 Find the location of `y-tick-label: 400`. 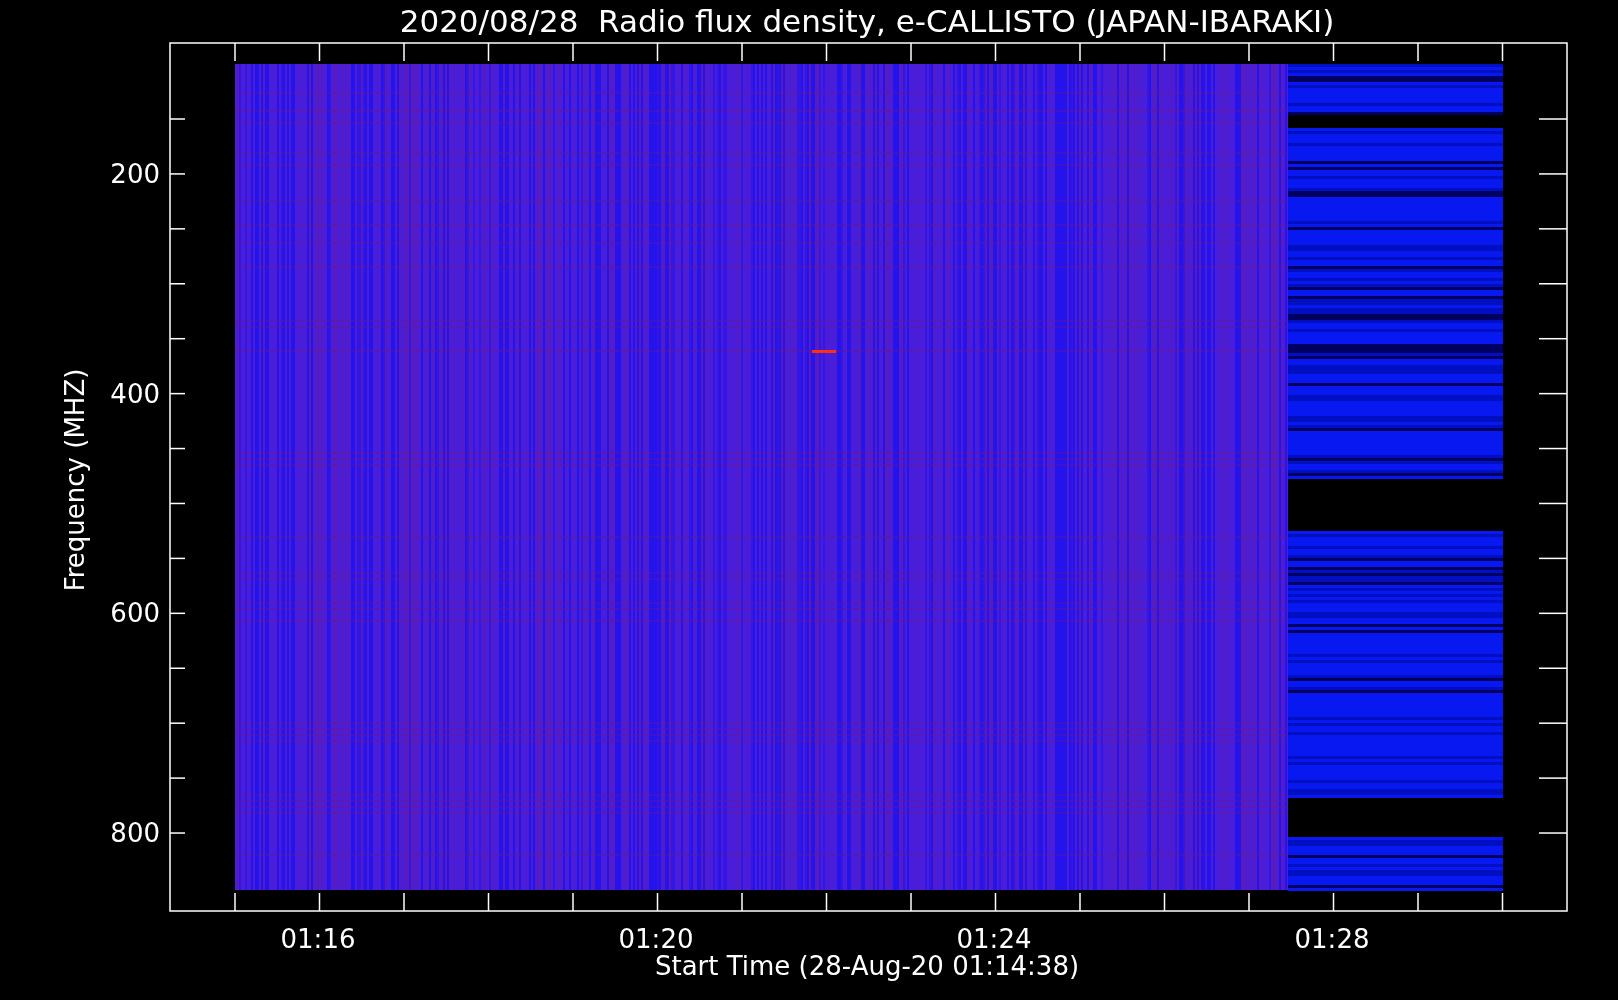

y-tick-label: 400 is located at coordinates (135, 393).